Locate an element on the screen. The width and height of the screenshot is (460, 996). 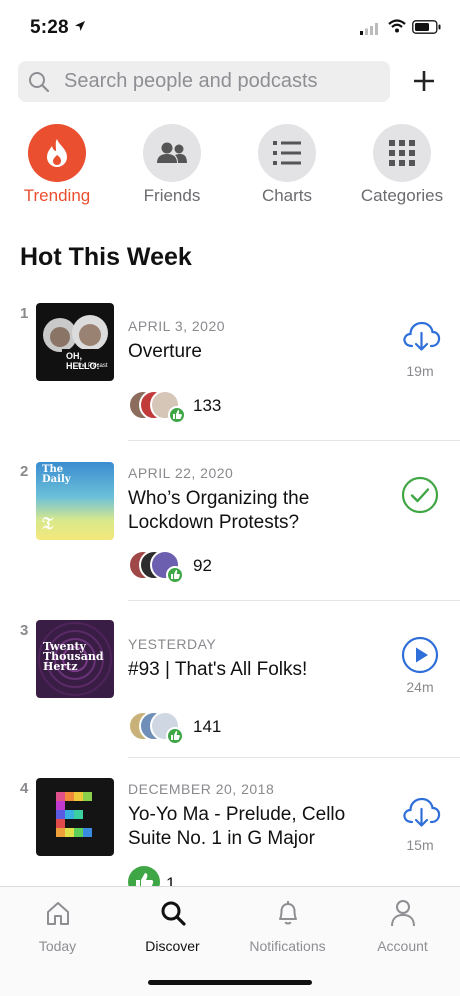
person-icon is located at coordinates (402, 913).